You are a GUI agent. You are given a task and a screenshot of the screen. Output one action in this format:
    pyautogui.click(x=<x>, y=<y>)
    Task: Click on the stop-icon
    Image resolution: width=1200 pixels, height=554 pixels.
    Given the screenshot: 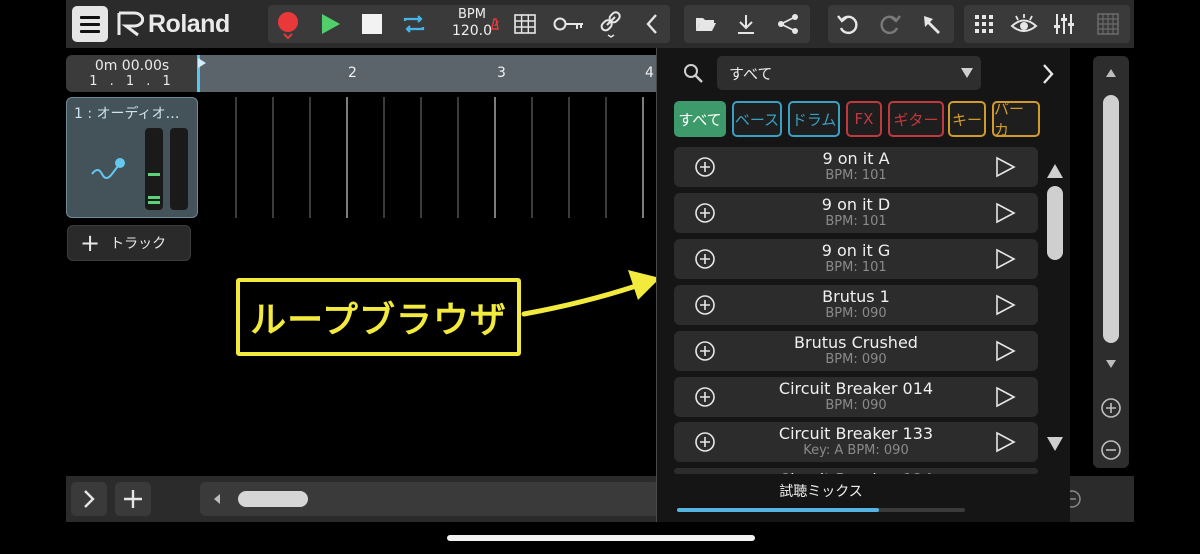 What is the action you would take?
    pyautogui.click(x=372, y=24)
    